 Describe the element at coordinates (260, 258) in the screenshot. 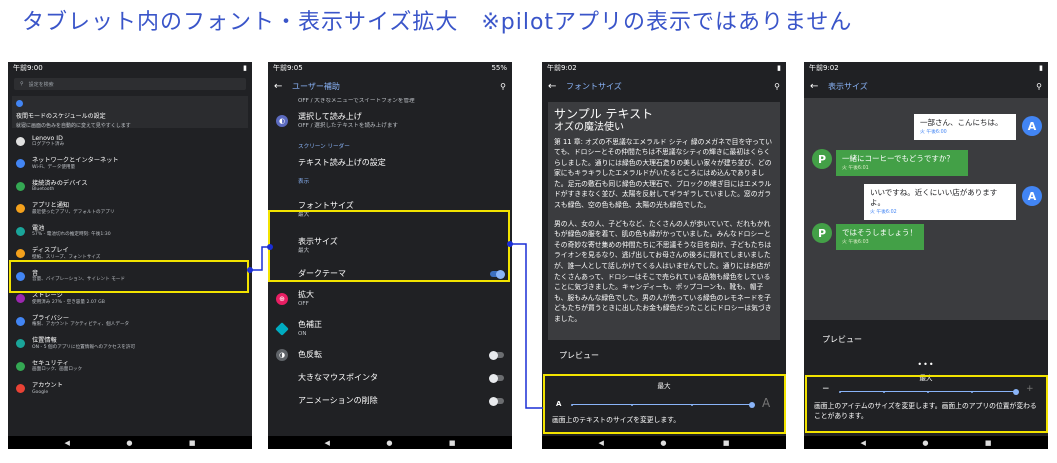

I see `connector-display-to-accessibility` at that location.